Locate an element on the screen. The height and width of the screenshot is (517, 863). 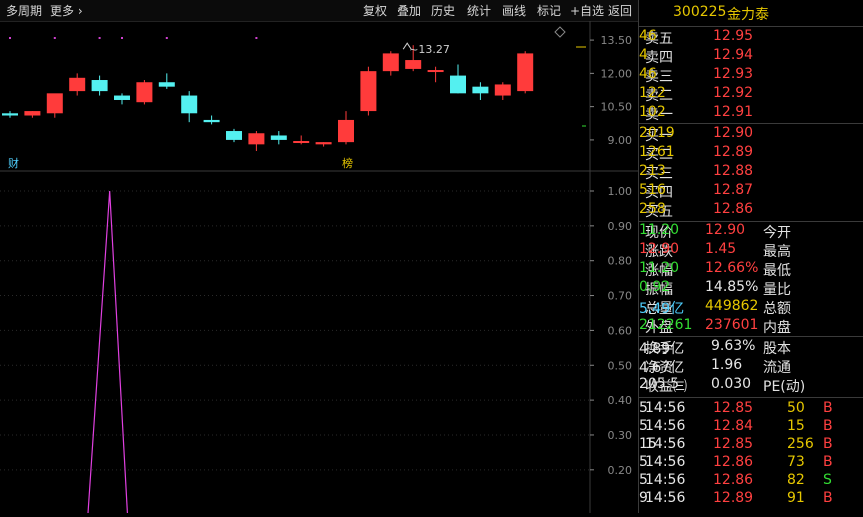
stat-value: 9.63% is located at coordinates (733, 346).